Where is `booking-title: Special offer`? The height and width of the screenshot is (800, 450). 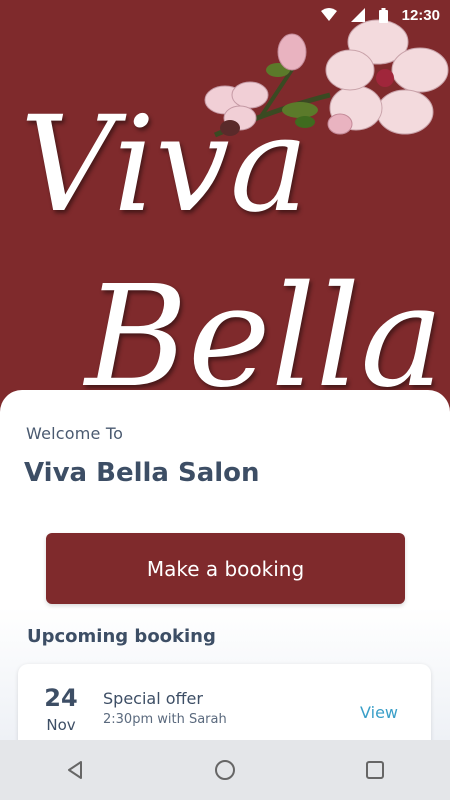
booking-title: Special offer is located at coordinates (153, 698).